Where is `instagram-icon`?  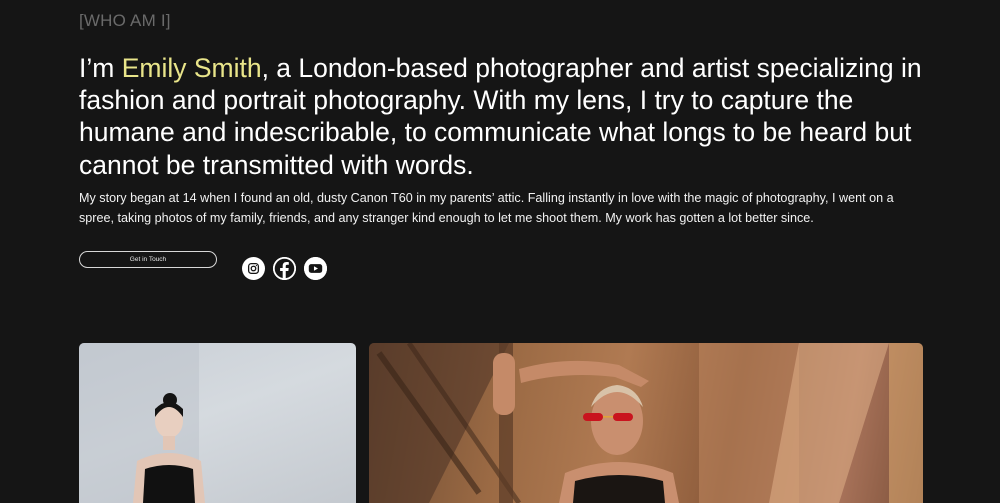
instagram-icon is located at coordinates (253, 268).